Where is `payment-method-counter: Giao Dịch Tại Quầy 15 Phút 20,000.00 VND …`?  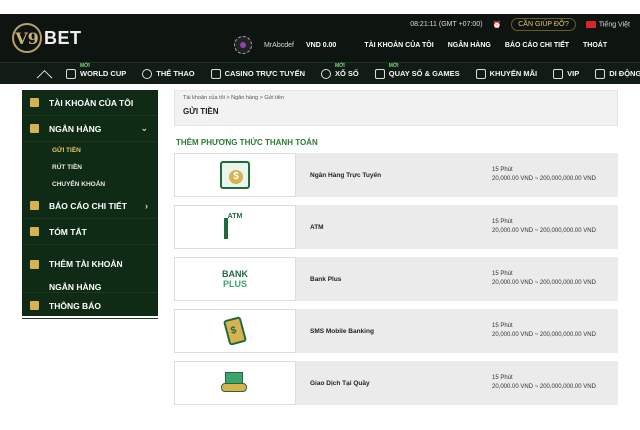 payment-method-counter: Giao Dịch Tại Quầy 15 Phút 20,000.00 VND … is located at coordinates (396, 383).